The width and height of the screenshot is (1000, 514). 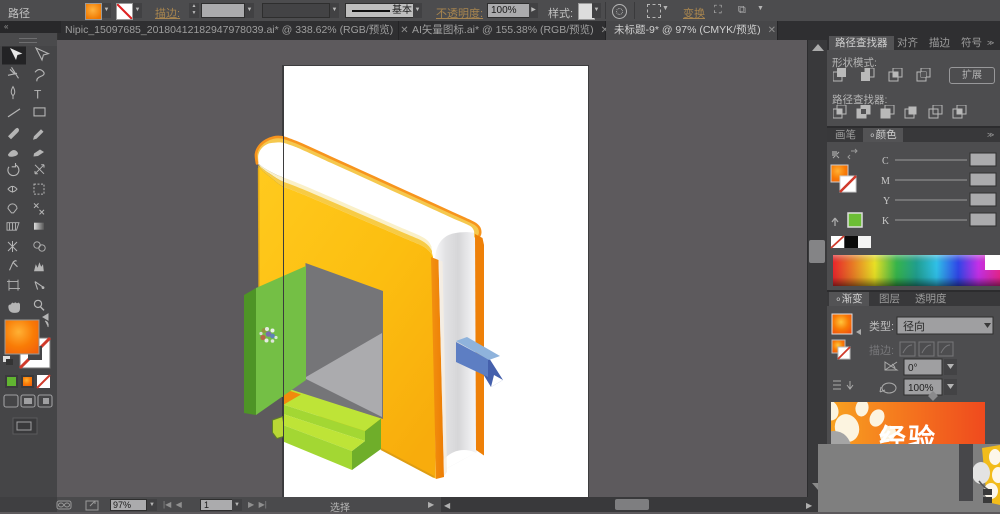 What do you see at coordinates (921, 388) in the screenshot?
I see `svg-text: 100%` at bounding box center [921, 388].